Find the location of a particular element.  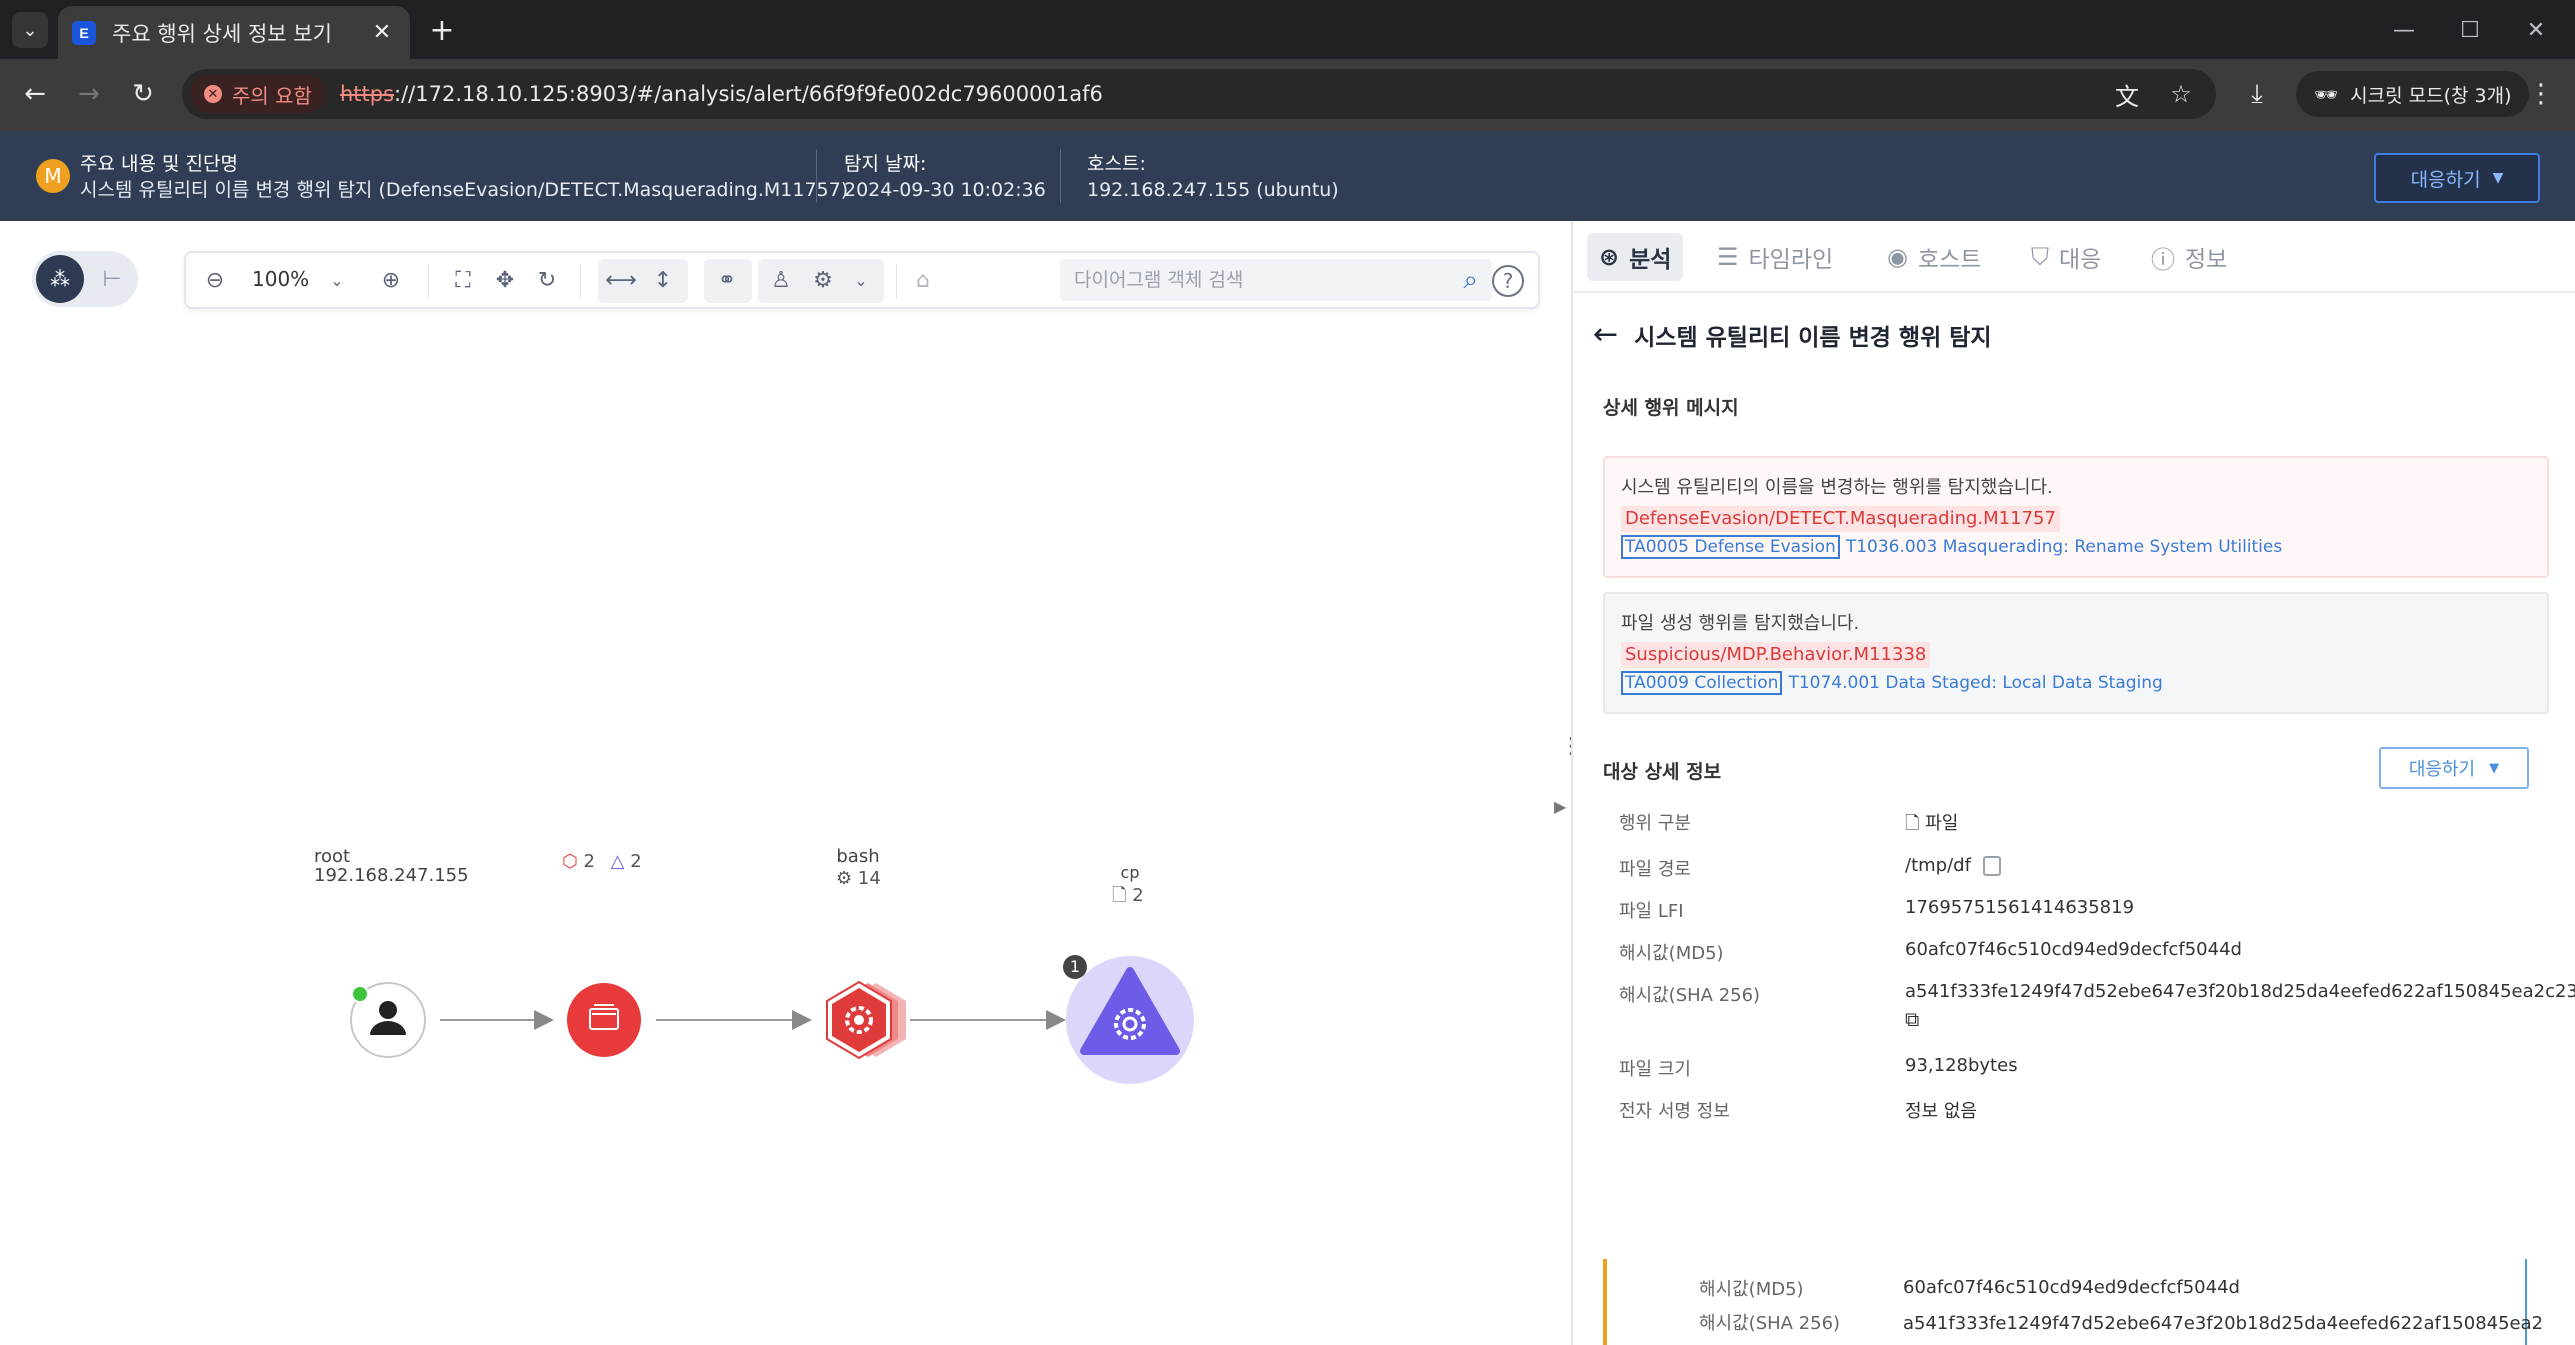

external-link-icon: ⧉ is located at coordinates (2235, 1019).